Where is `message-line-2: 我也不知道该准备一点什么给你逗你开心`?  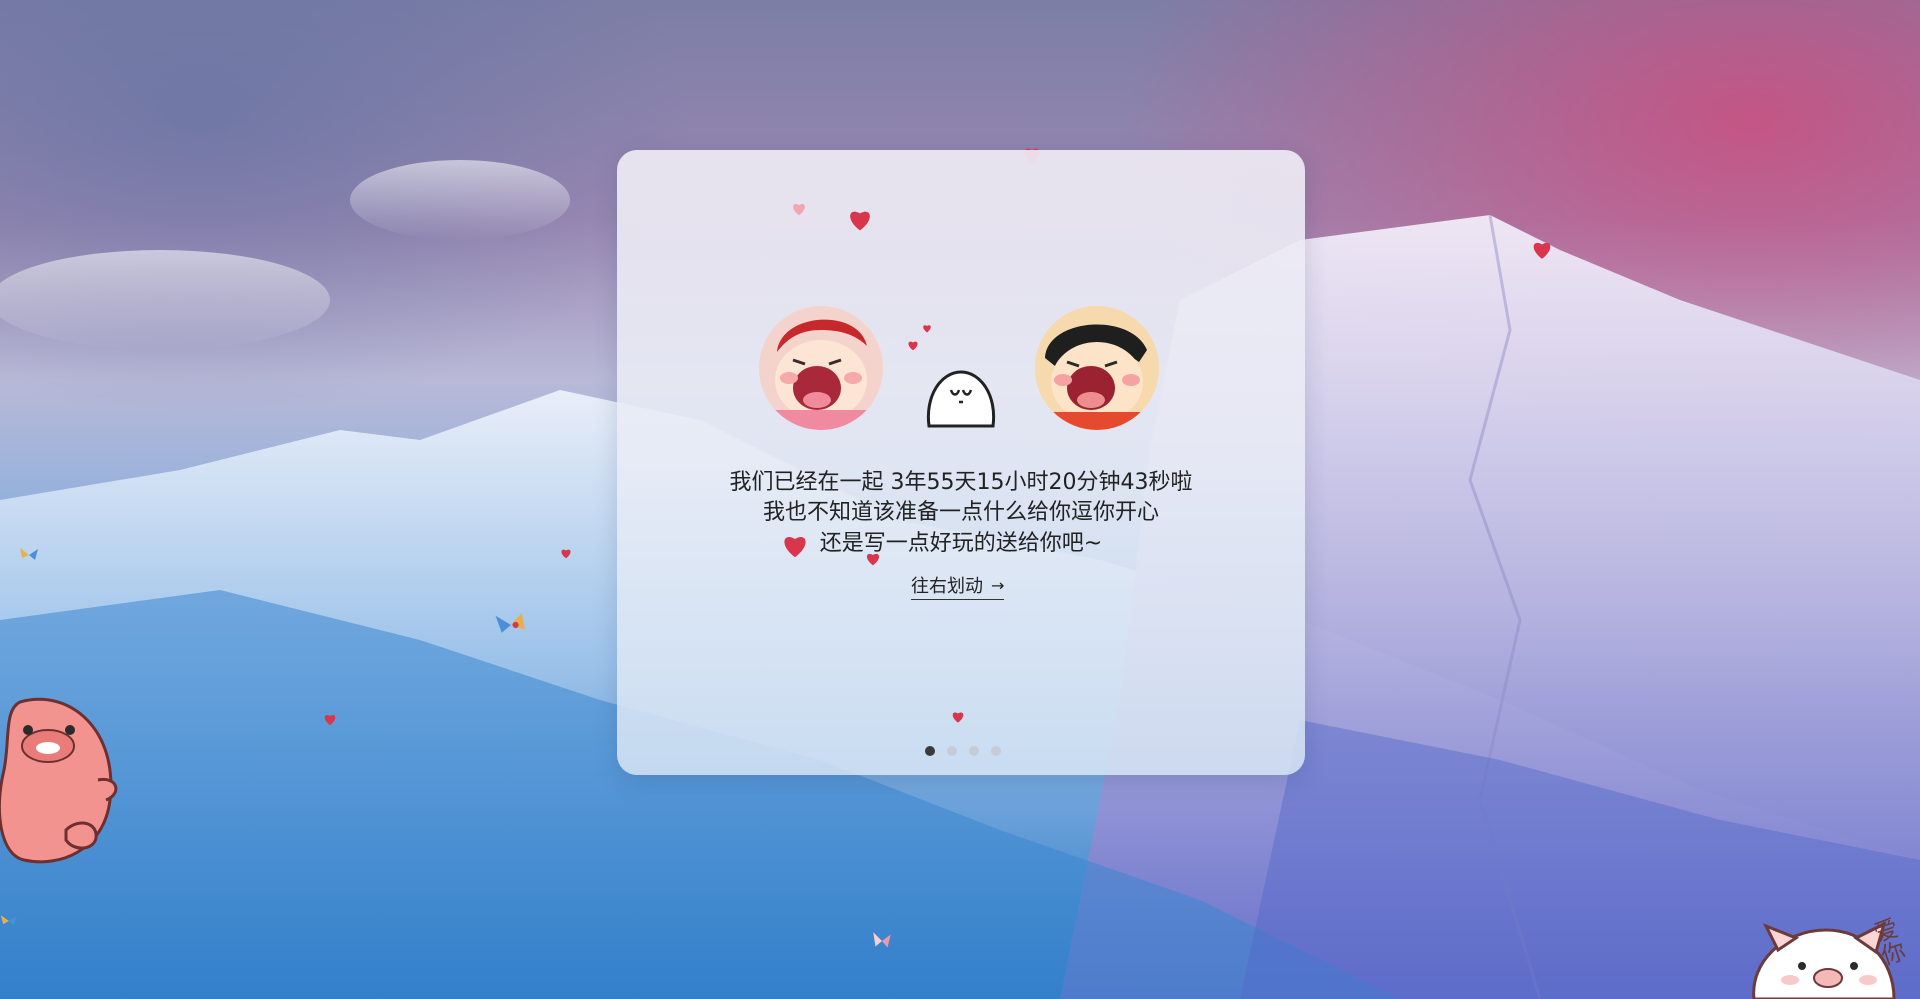
message-line-2: 我也不知道该准备一点什么给你逗你开心 is located at coordinates (960, 512).